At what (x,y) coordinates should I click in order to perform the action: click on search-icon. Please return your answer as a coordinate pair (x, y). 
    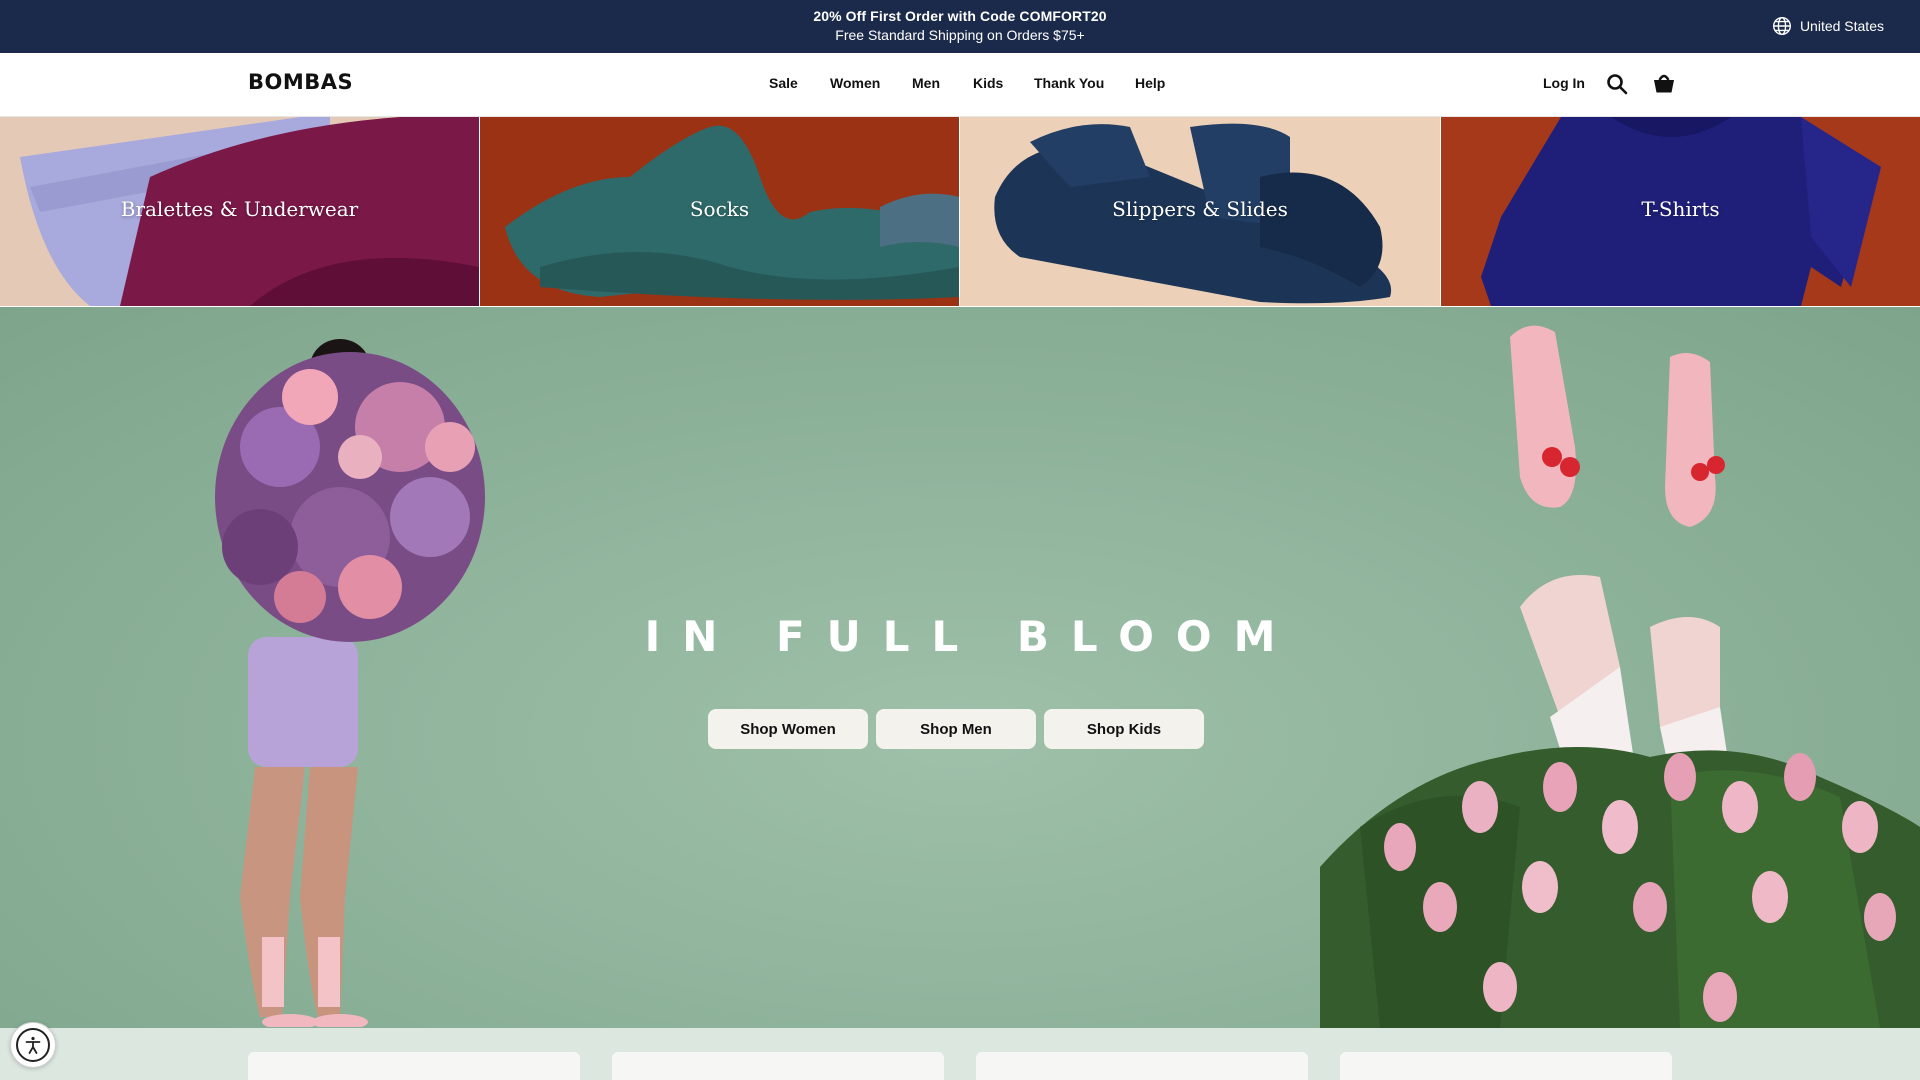
    Looking at the image, I should click on (1617, 84).